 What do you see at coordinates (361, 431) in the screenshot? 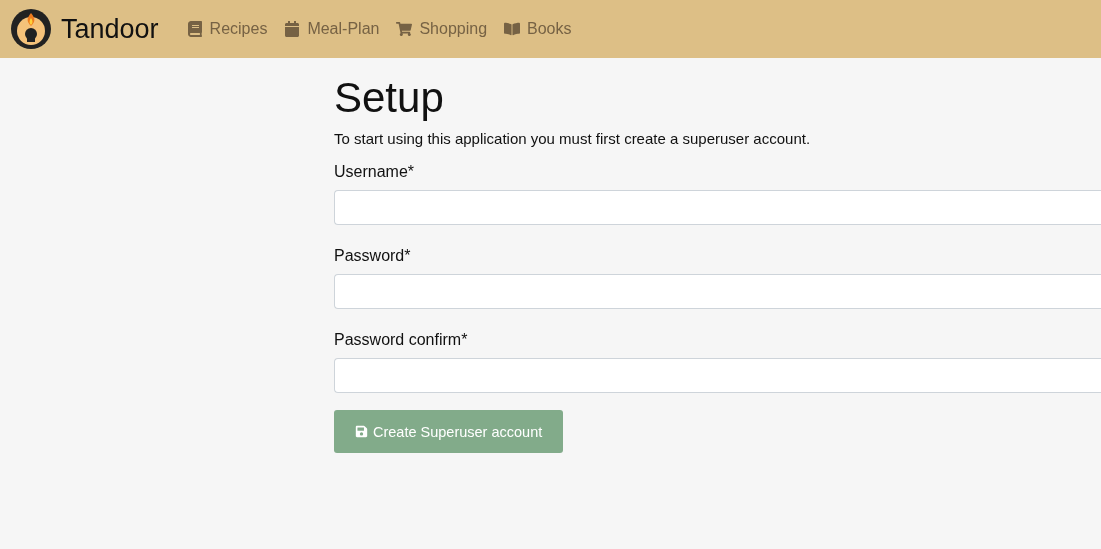
I see `save-icon` at bounding box center [361, 431].